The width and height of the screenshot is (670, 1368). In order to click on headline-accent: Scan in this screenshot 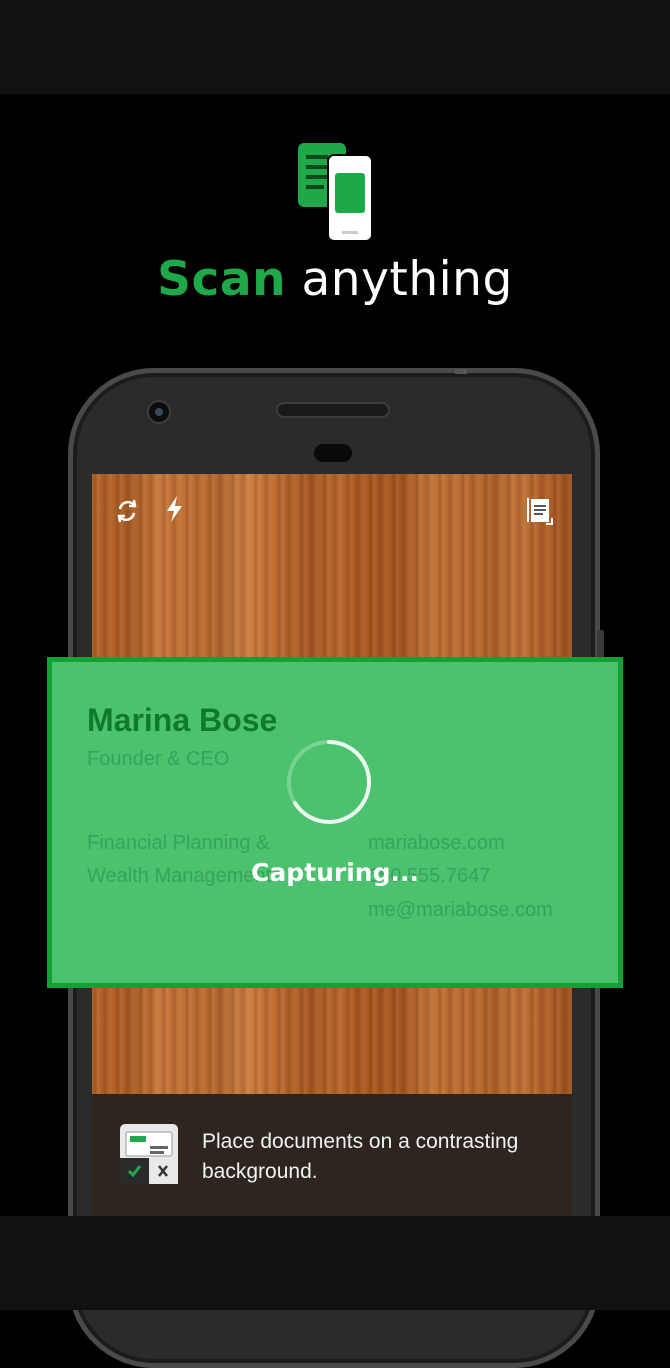, I will do `click(222, 279)`.